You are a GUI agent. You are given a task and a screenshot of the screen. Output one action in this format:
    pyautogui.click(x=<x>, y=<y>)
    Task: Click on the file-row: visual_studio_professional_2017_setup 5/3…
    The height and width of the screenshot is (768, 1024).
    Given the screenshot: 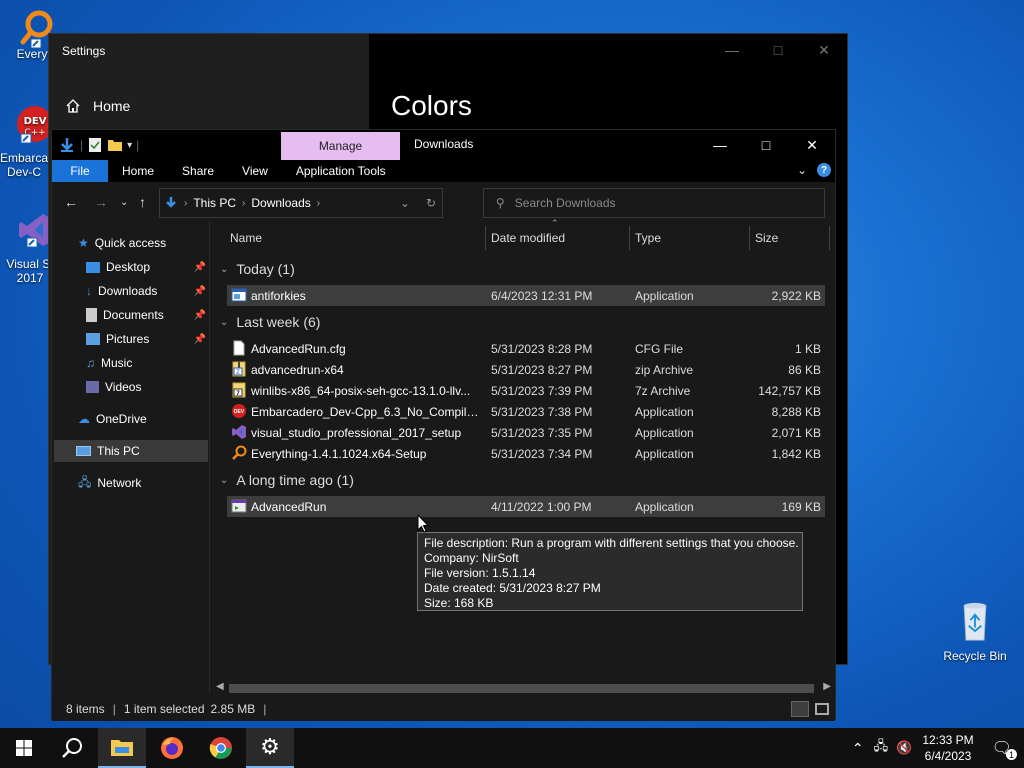 What is the action you would take?
    pyautogui.click(x=526, y=432)
    